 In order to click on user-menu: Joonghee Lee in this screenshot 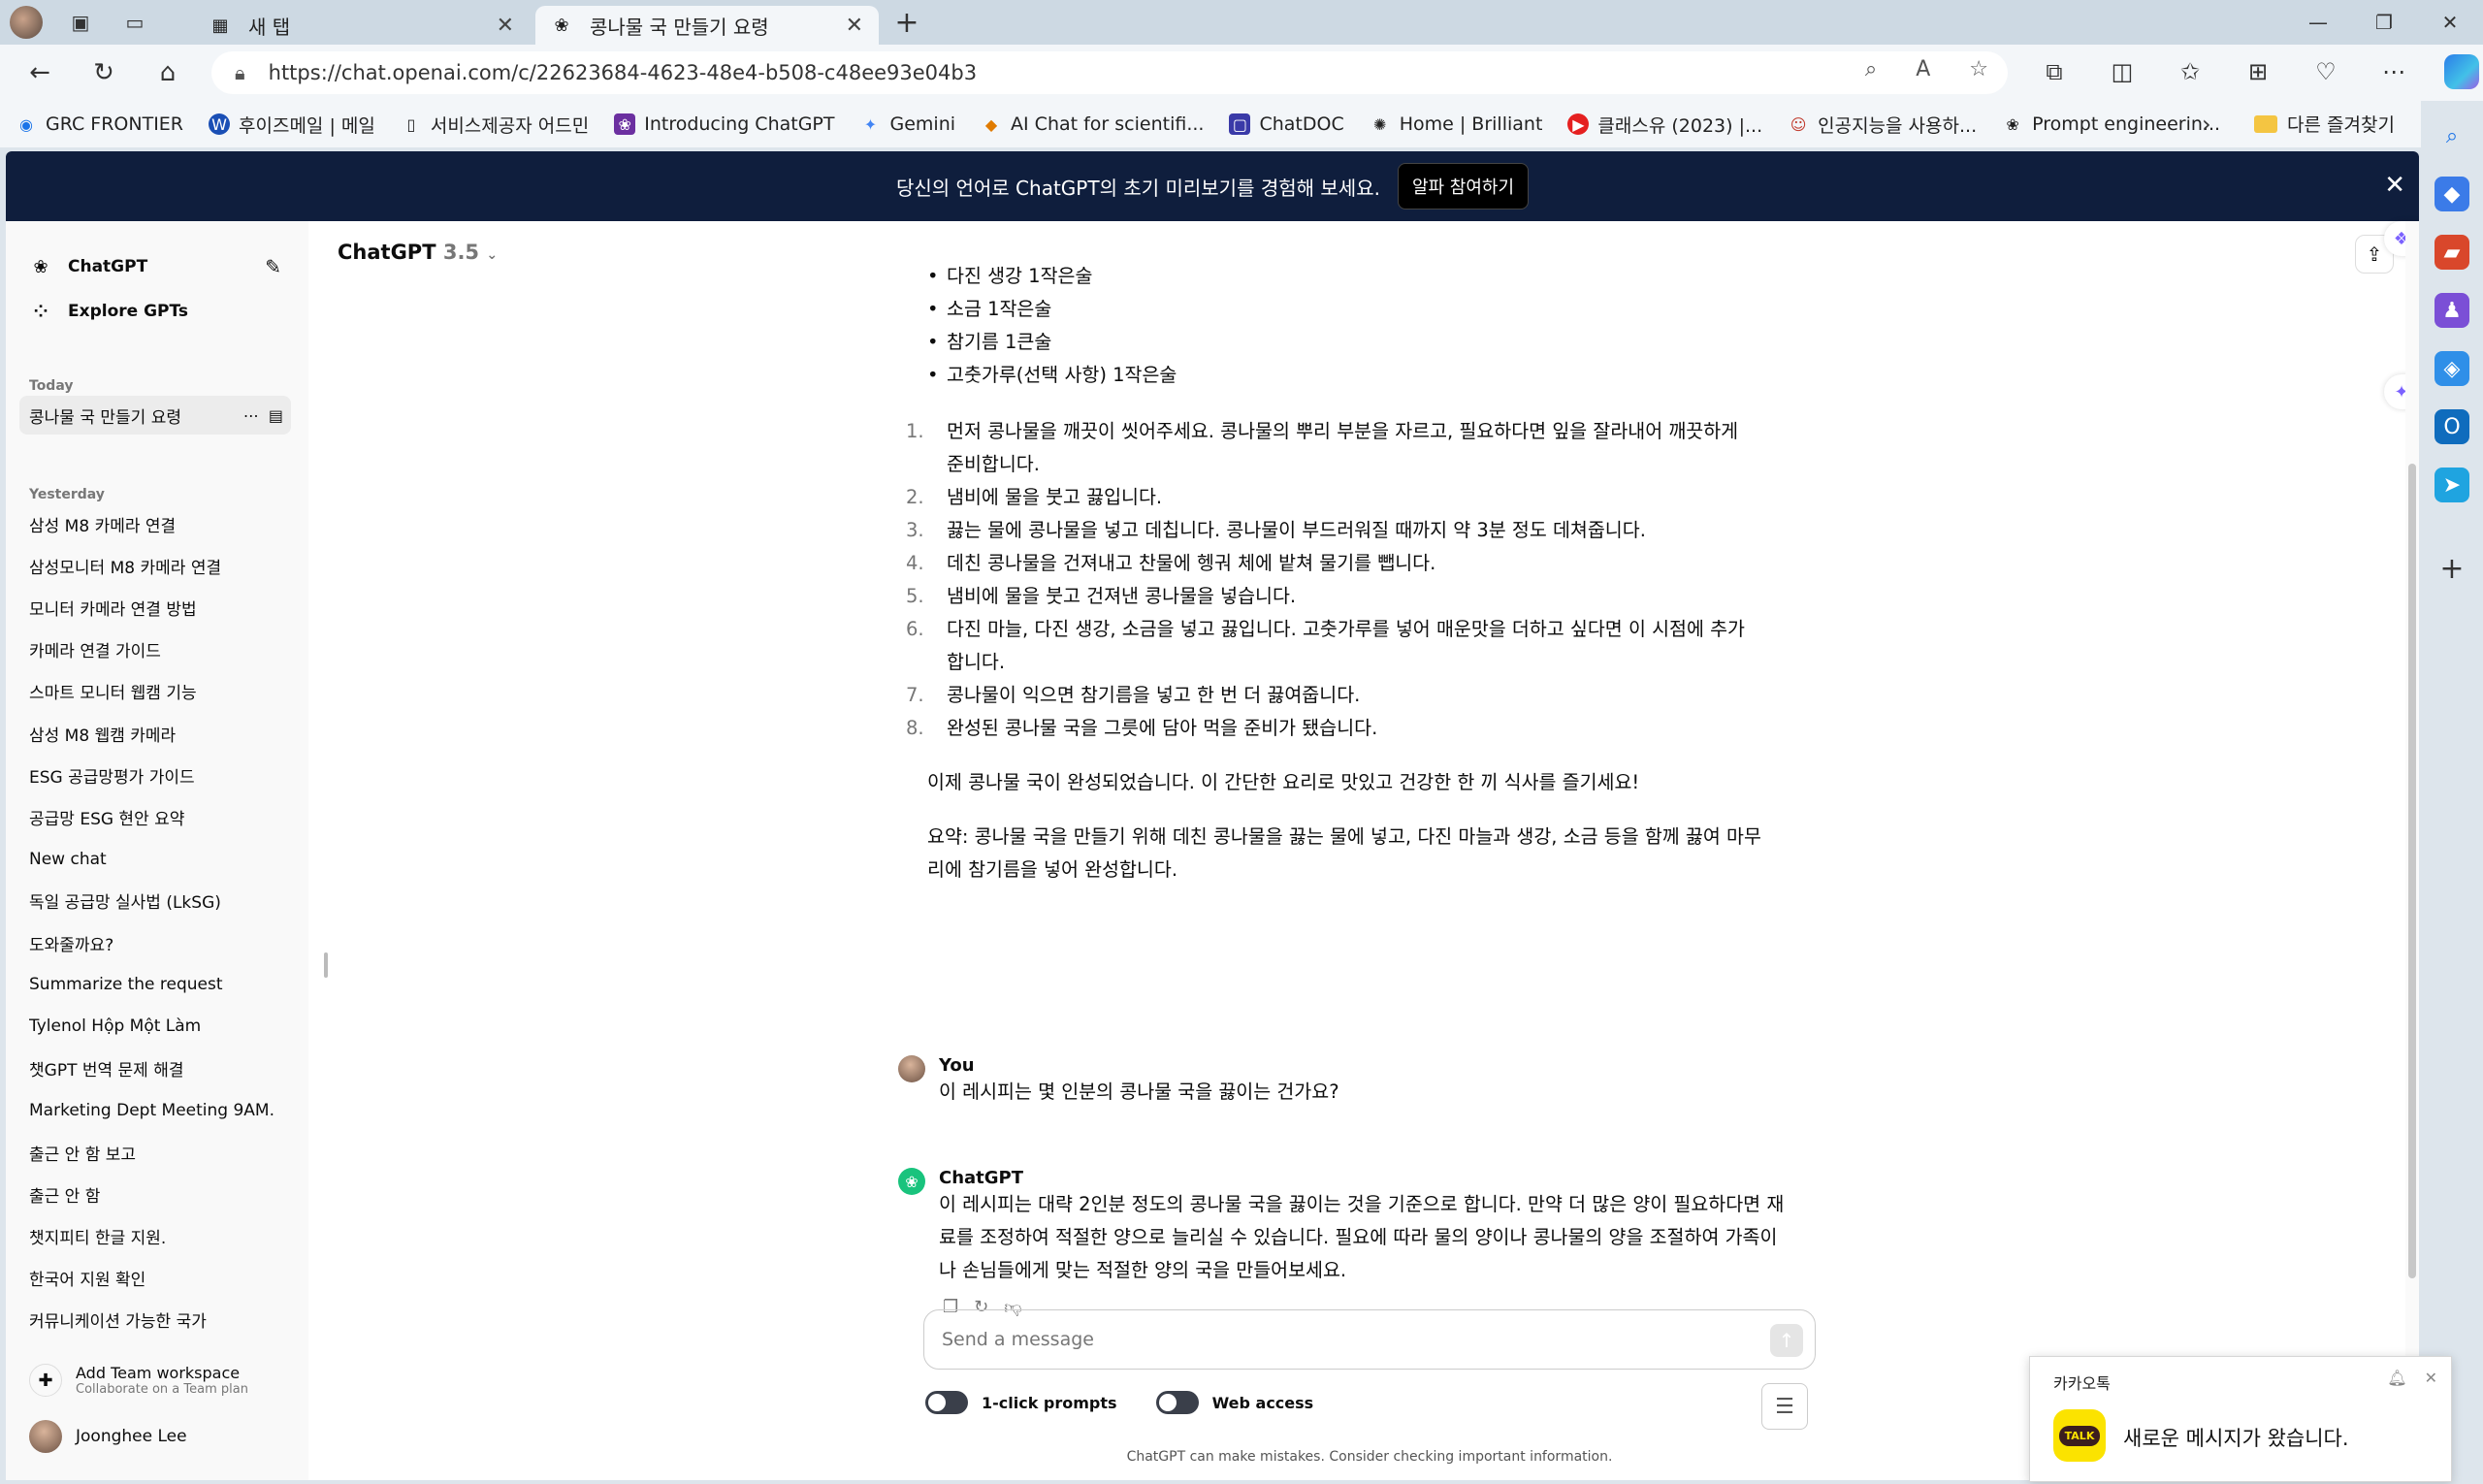, I will do `click(160, 1436)`.